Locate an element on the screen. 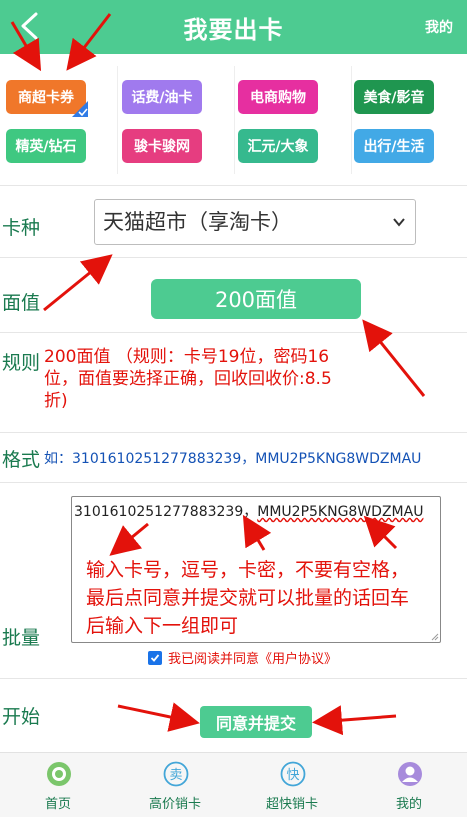 Image resolution: width=467 pixels, height=817 pixels. sell-icon: 卖 is located at coordinates (176, 774).